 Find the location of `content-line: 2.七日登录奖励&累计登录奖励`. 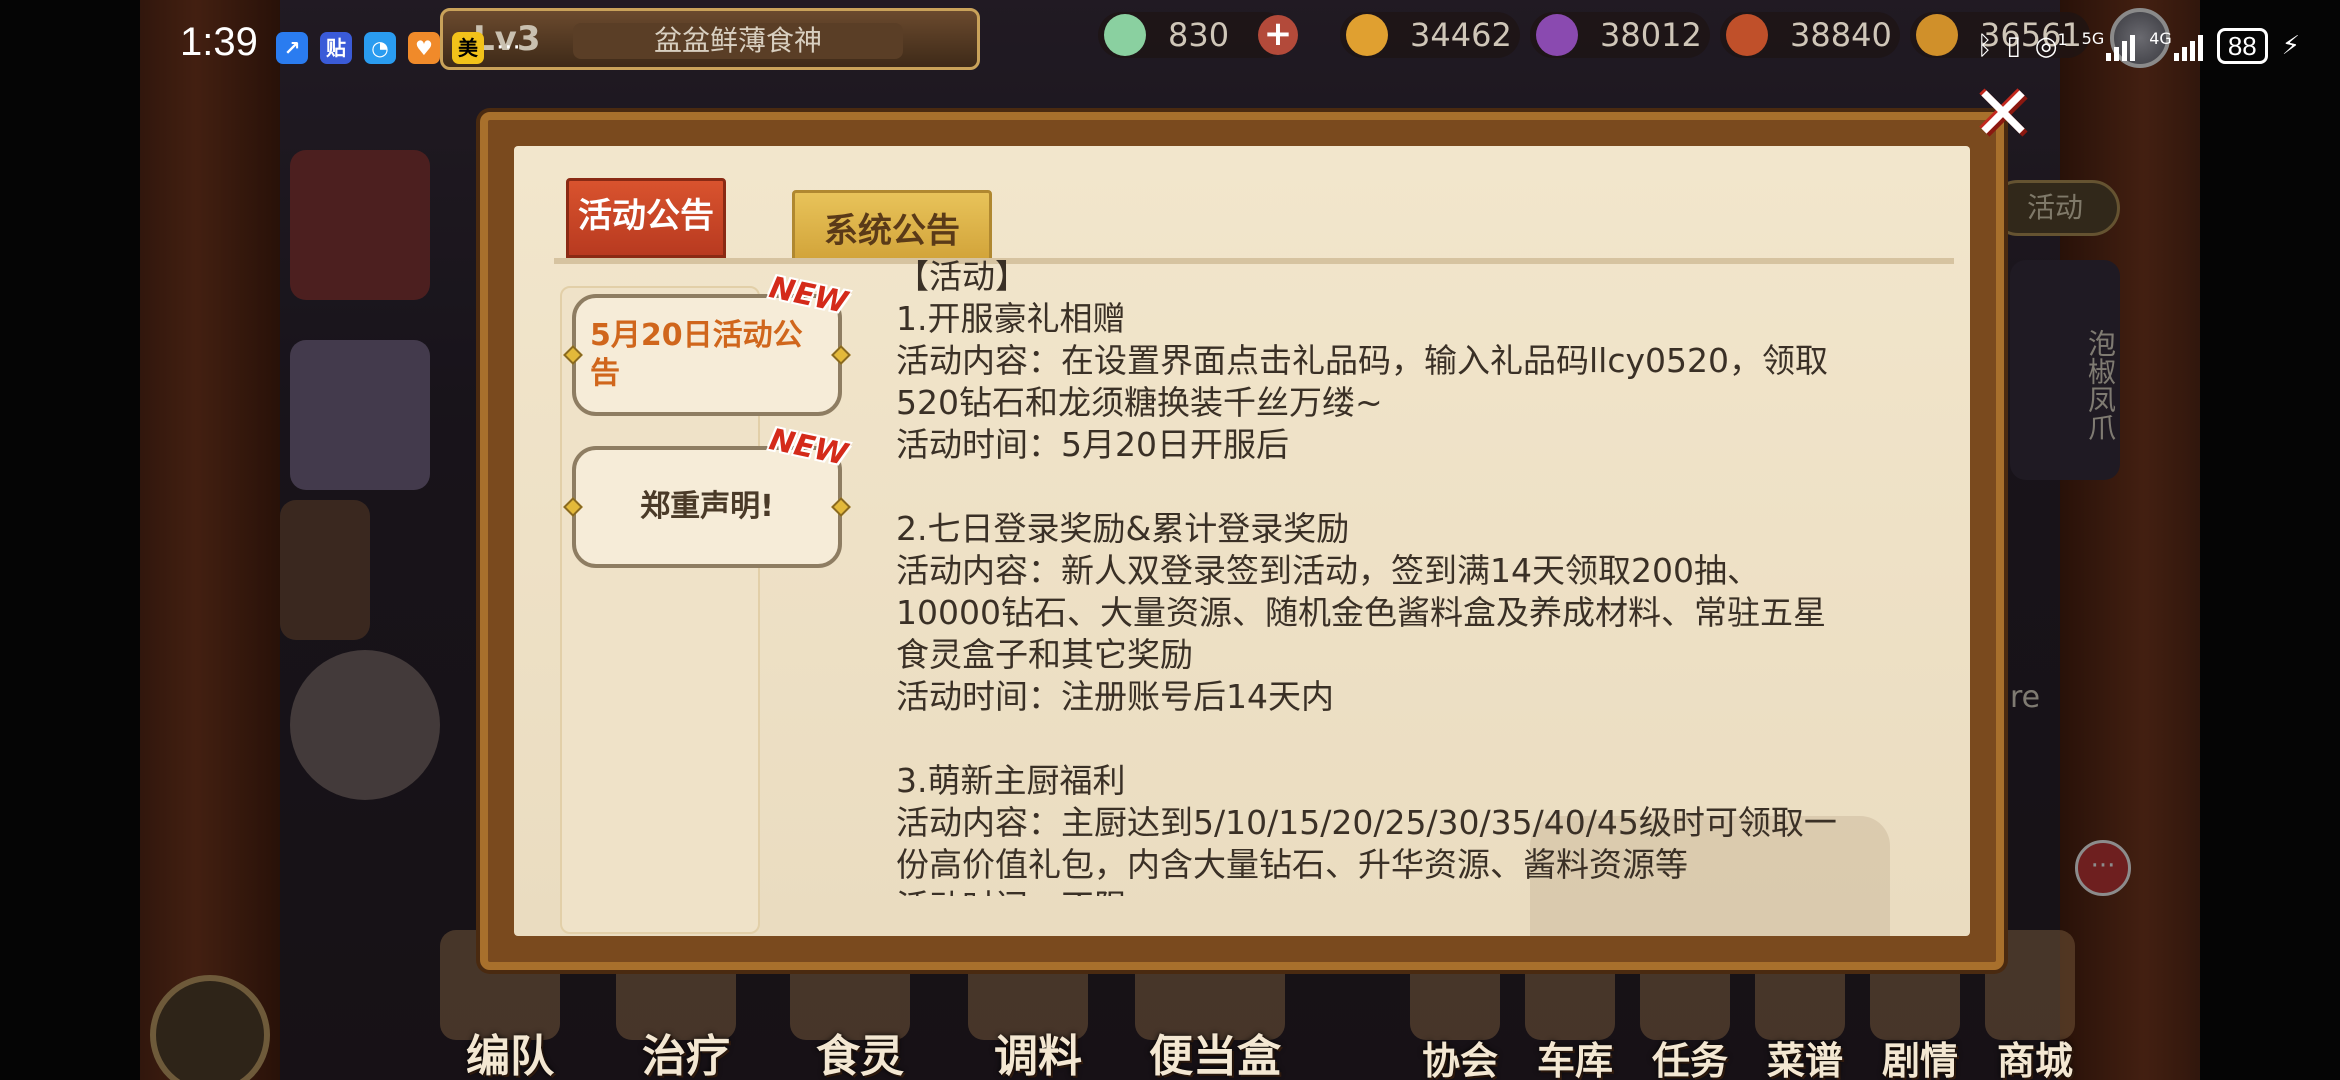

content-line: 2.七日登录奖励&累计登录奖励 is located at coordinates (1123, 528).